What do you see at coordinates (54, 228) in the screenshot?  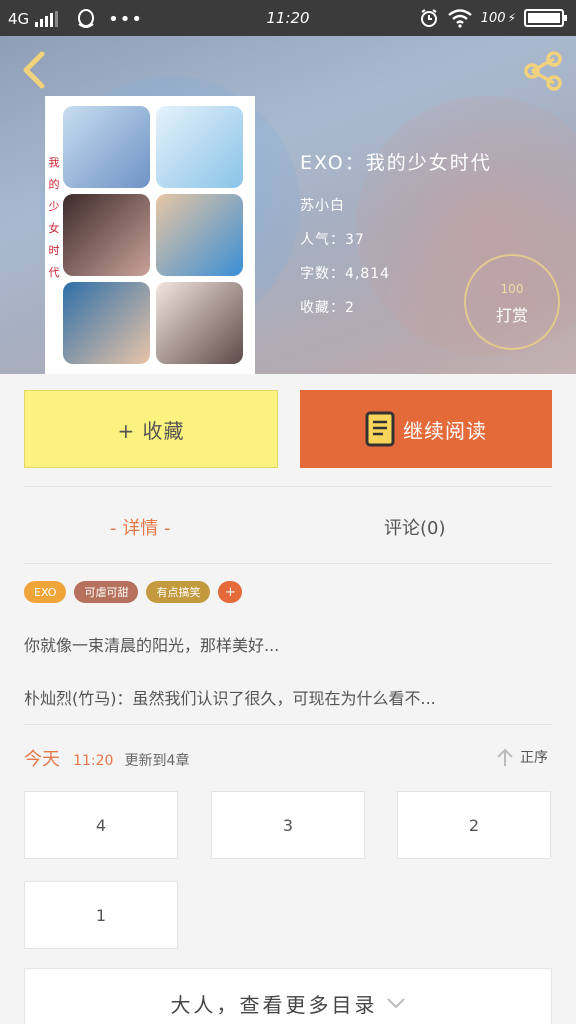 I see `cover-title-char: 女` at bounding box center [54, 228].